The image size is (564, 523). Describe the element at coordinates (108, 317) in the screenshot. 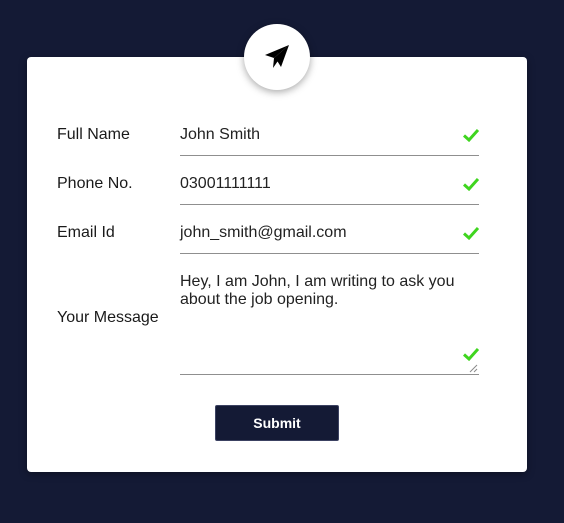

I see `message-label: Your Message` at that location.